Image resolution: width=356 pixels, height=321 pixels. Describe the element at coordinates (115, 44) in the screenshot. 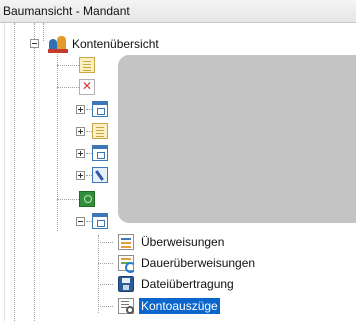

I see `tree-node-label: Kontenübersicht` at that location.